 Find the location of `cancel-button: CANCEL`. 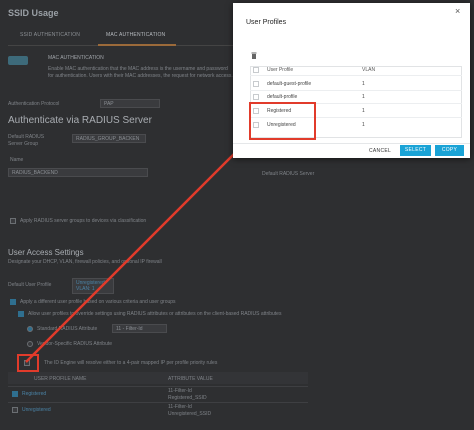

cancel-button: CANCEL is located at coordinates (380, 151).